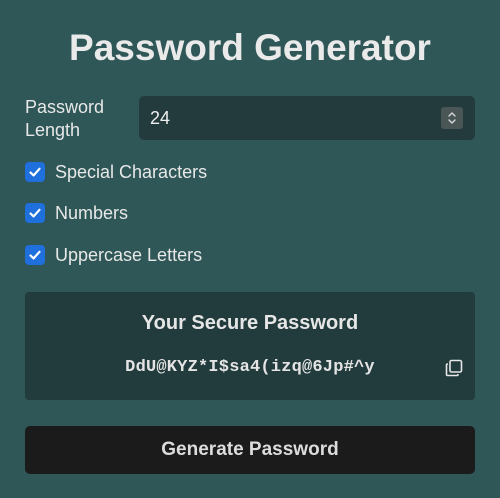 This screenshot has height=498, width=500. I want to click on stepper-arrows-icon, so click(452, 118).